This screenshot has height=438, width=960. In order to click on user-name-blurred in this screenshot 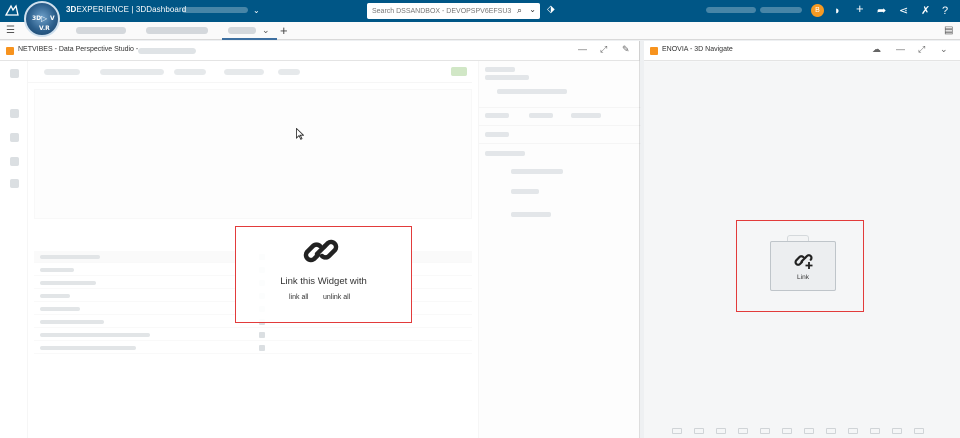, I will do `click(731, 10)`.